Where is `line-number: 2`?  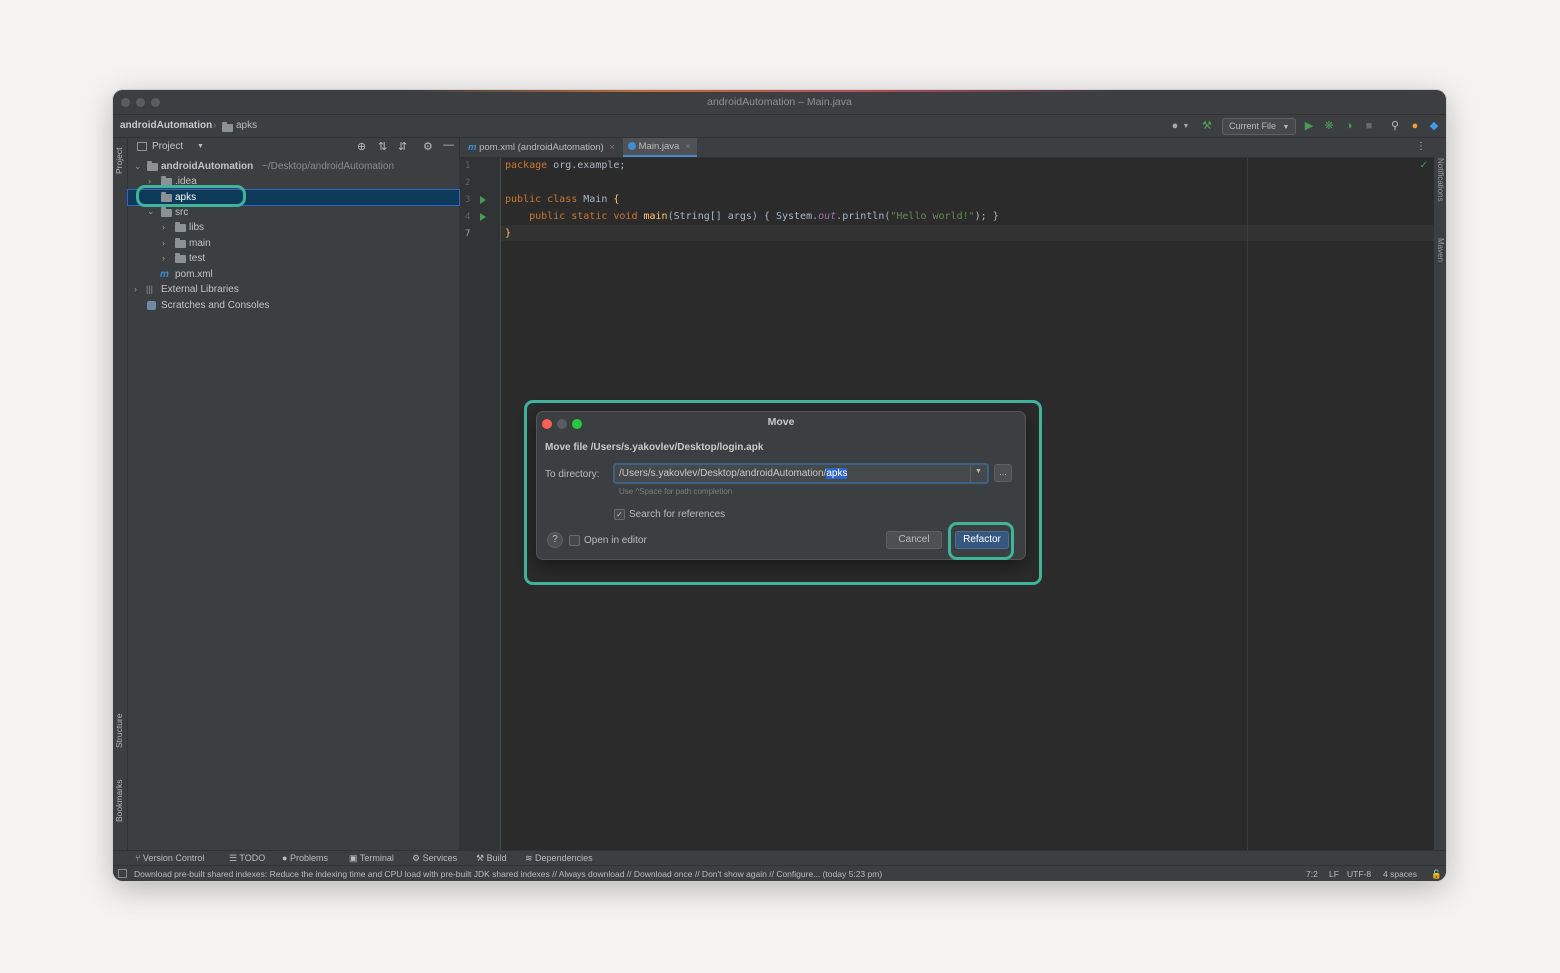 line-number: 2 is located at coordinates (468, 183).